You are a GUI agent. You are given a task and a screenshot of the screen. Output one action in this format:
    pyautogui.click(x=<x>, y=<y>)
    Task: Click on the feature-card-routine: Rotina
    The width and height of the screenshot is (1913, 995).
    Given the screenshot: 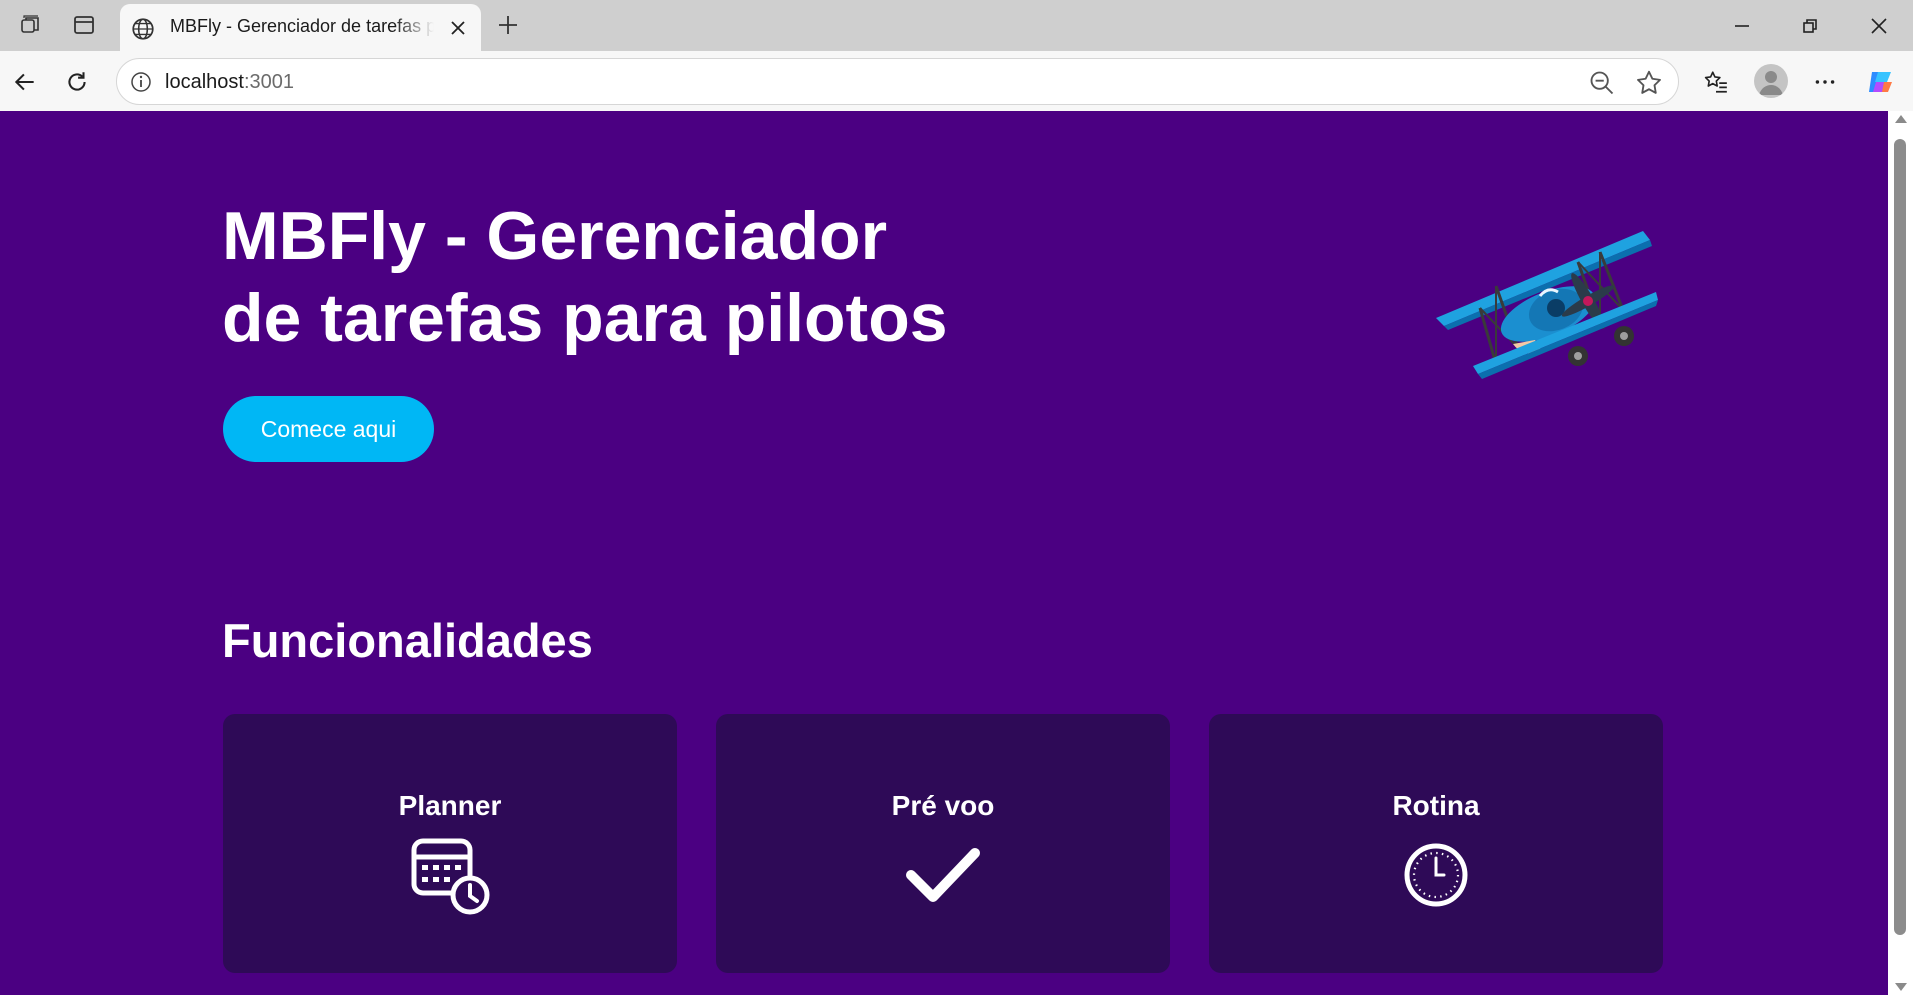 What is the action you would take?
    pyautogui.click(x=1436, y=843)
    